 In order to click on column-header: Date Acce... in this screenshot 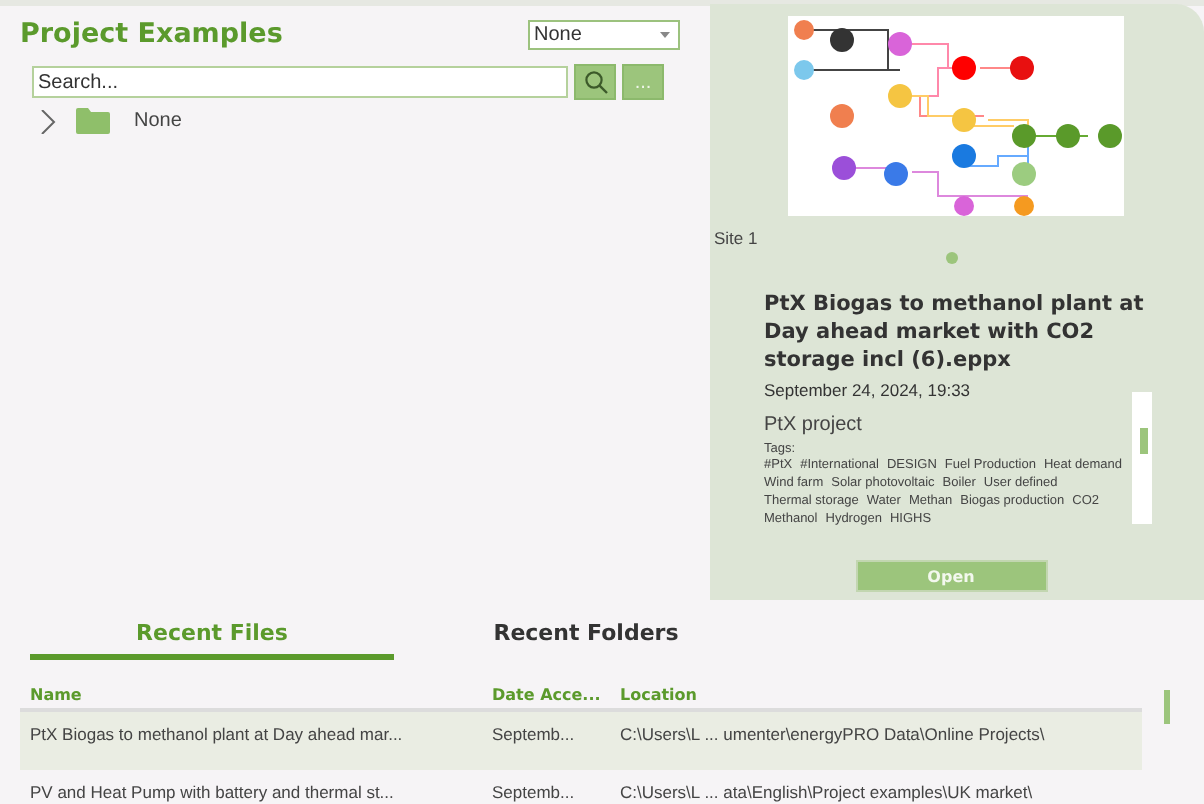, I will do `click(546, 694)`.